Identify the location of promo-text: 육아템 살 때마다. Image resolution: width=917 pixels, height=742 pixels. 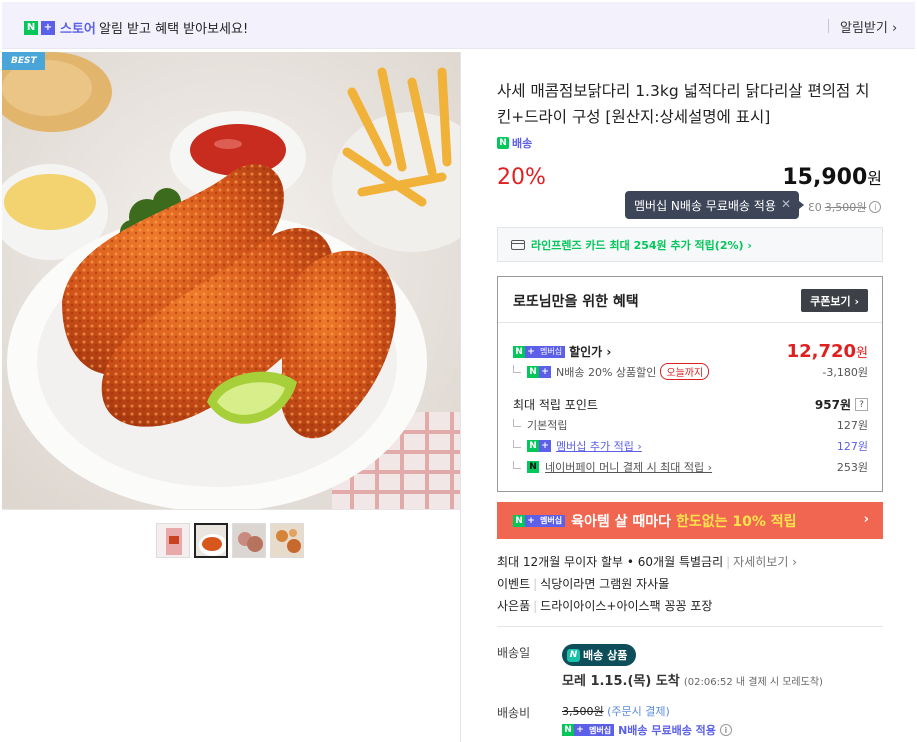
(621, 521).